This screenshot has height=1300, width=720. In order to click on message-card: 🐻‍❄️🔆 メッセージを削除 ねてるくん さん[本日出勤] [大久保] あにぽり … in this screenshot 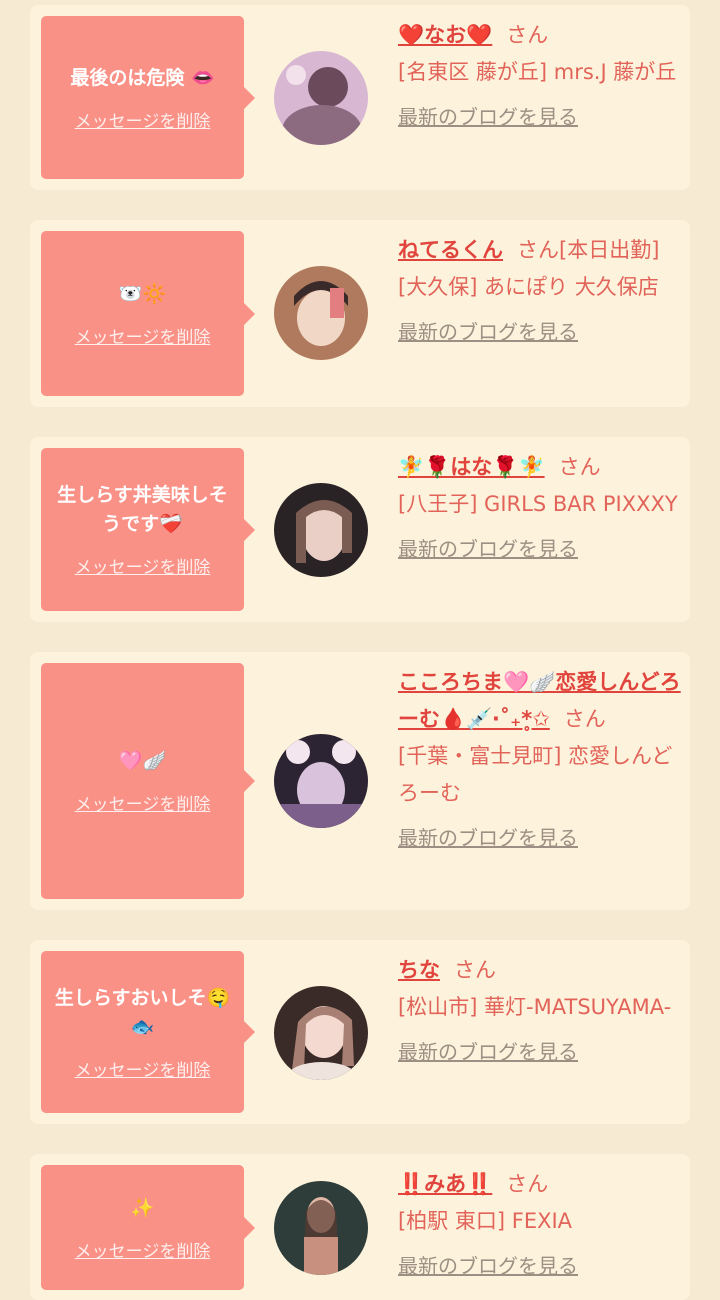, I will do `click(360, 313)`.